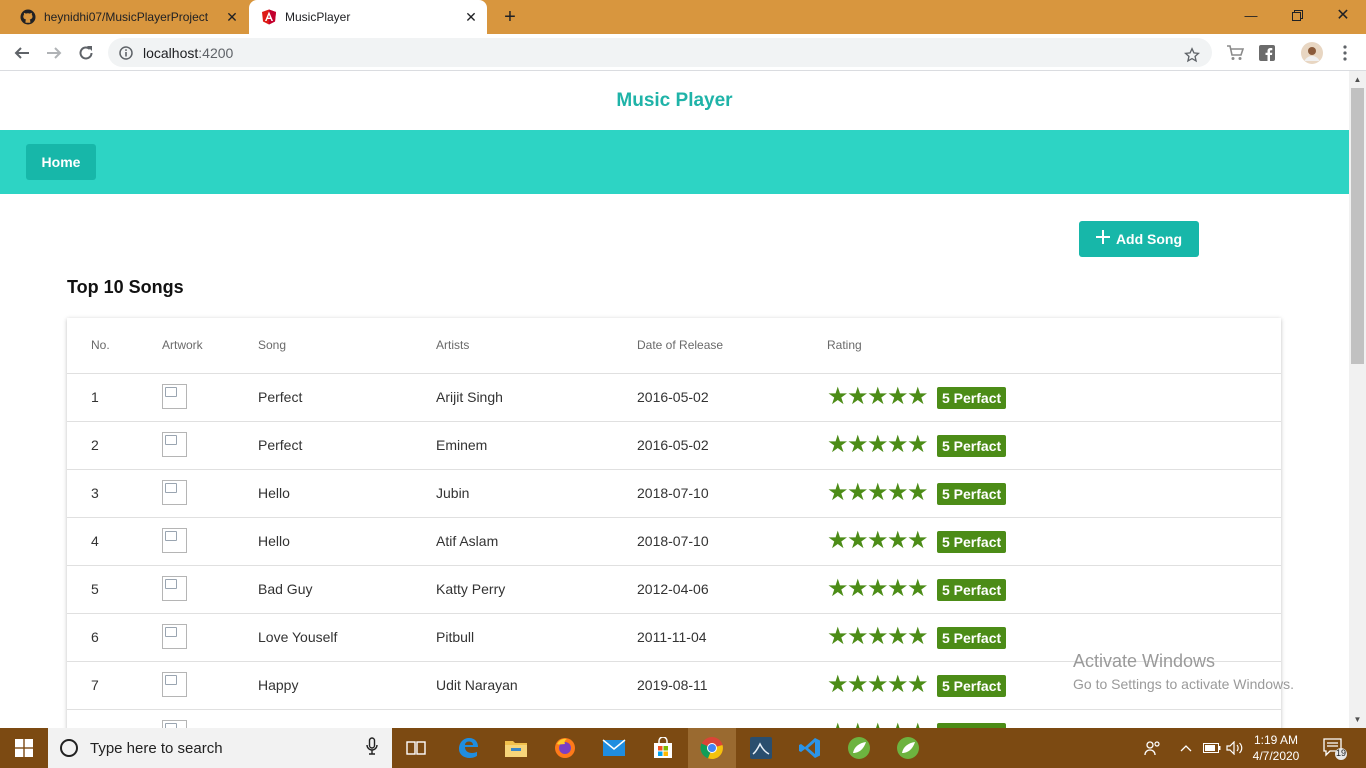 This screenshot has height=768, width=1366. Describe the element at coordinates (674, 542) in the screenshot. I see `table-row: 4 Hello Atif Aslam 2018-07-10 ★ ★ ★ ★ ★ 5 Perfact` at that location.